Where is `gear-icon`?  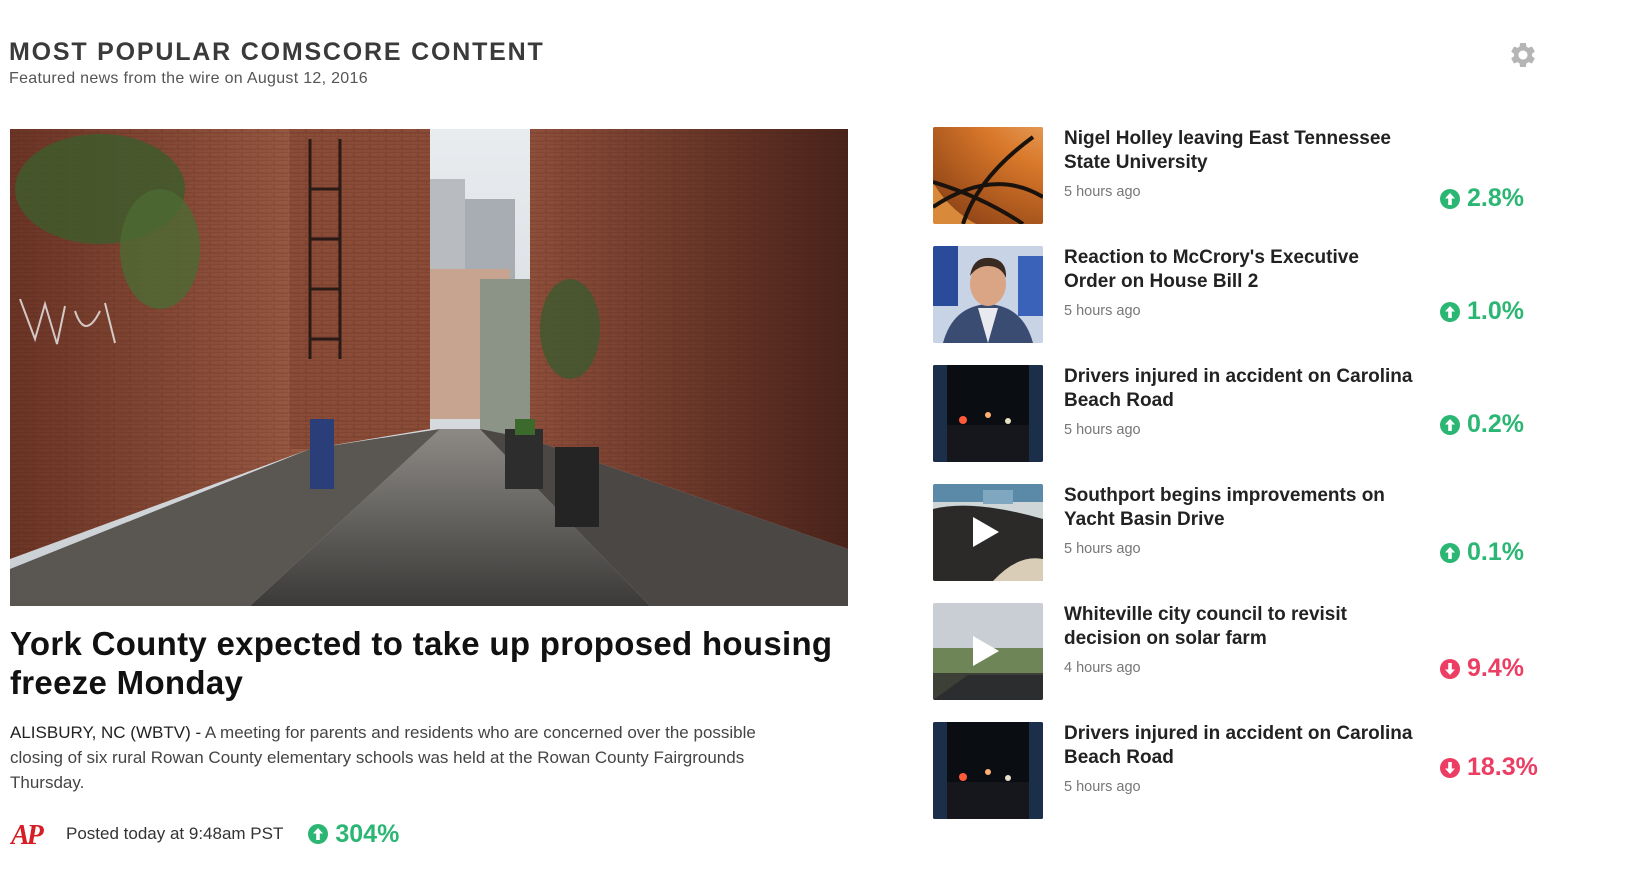
gear-icon is located at coordinates (1523, 54).